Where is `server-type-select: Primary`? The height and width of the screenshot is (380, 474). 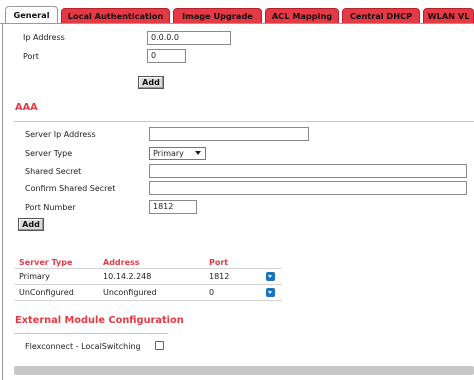 server-type-select: Primary is located at coordinates (177, 153).